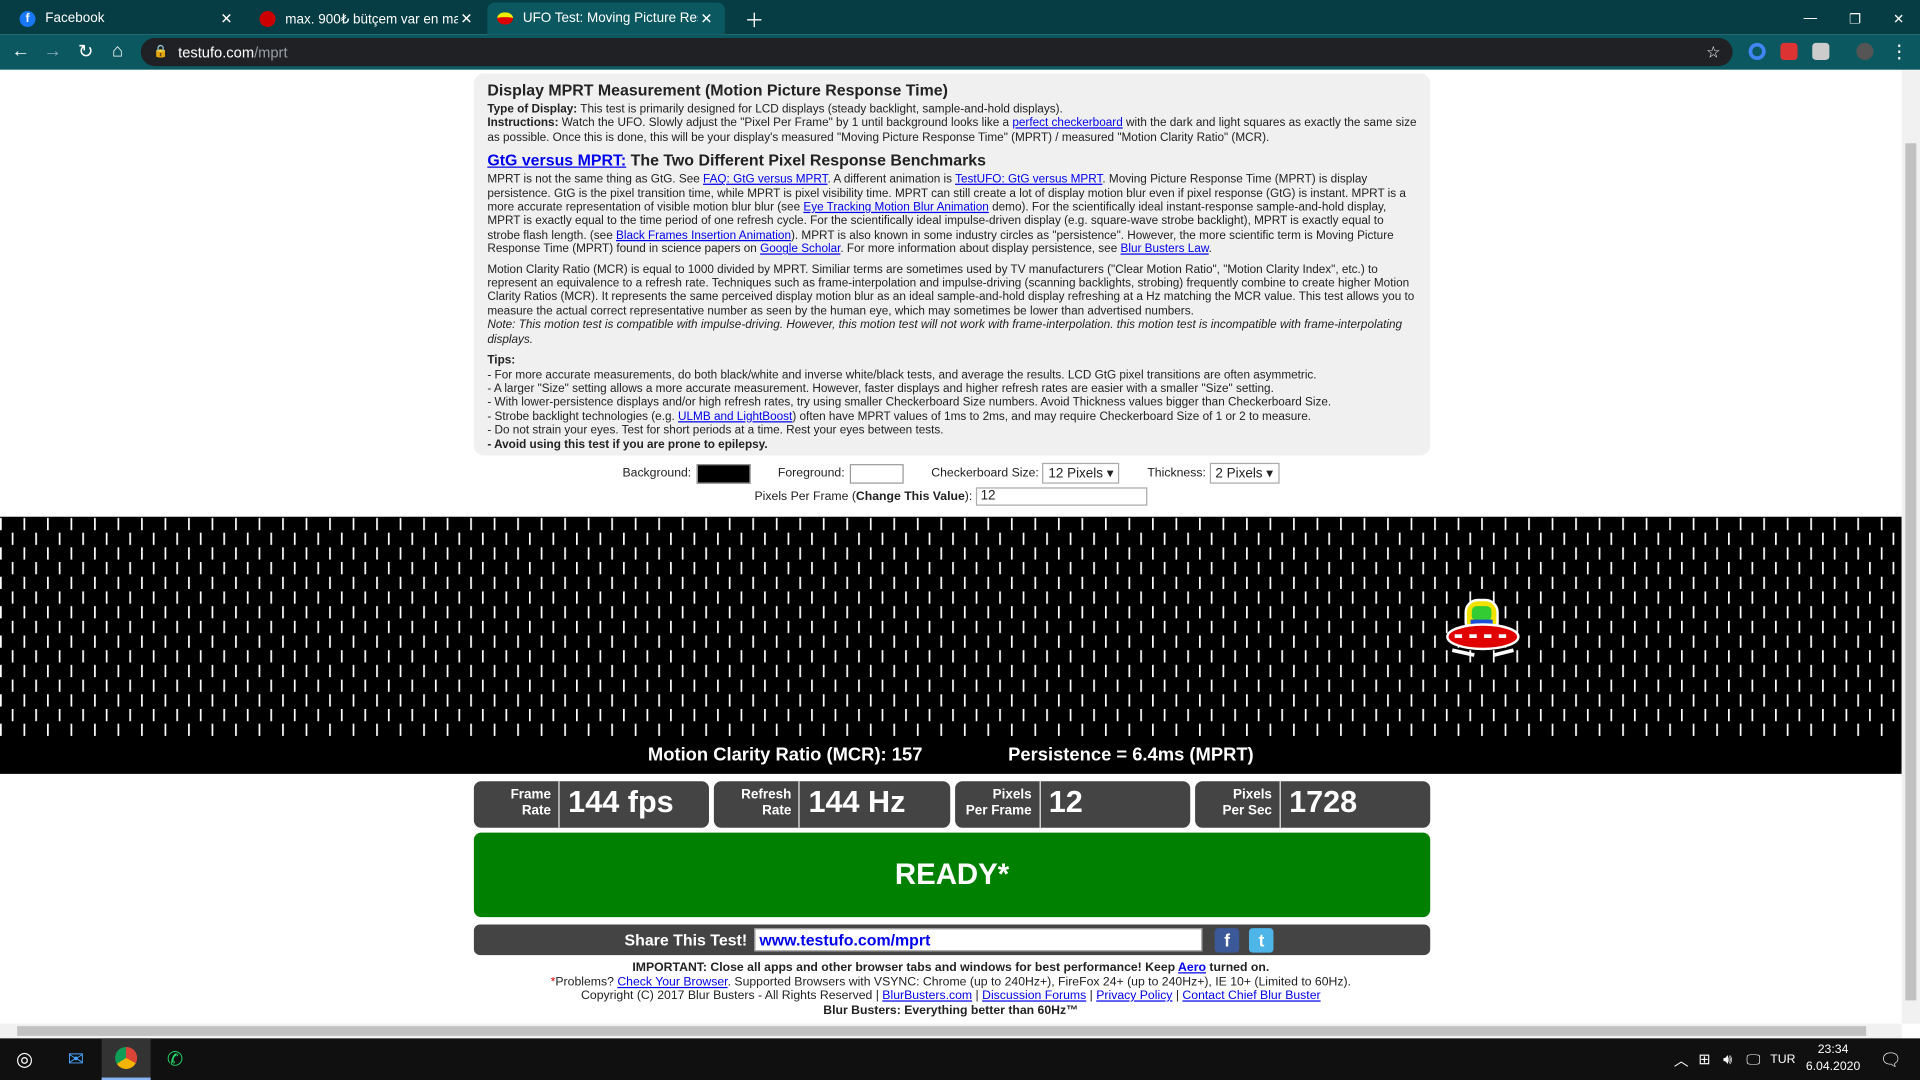  I want to click on chrome-icon, so click(126, 1059).